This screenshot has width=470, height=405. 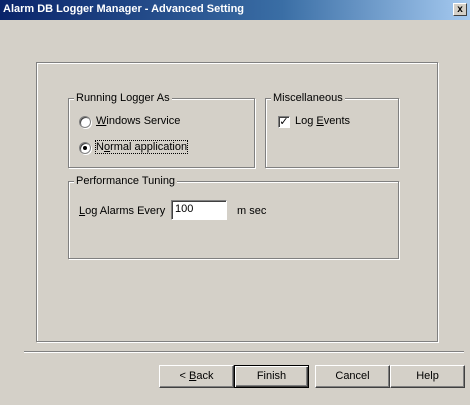 I want to click on finish-button: Finish, so click(x=271, y=376).